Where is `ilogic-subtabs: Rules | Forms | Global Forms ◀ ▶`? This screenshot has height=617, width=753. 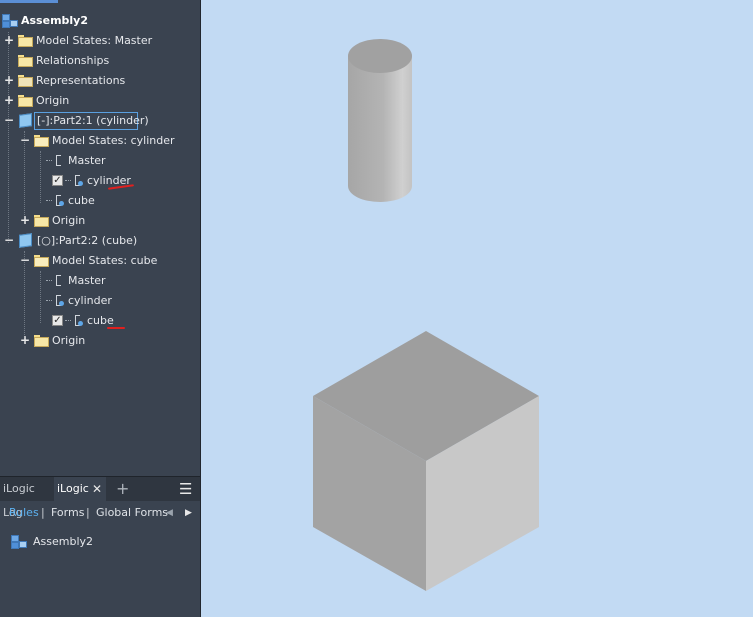
ilogic-subtabs: Rules | Forms | Global Forms ◀ ▶ is located at coordinates (100, 513).